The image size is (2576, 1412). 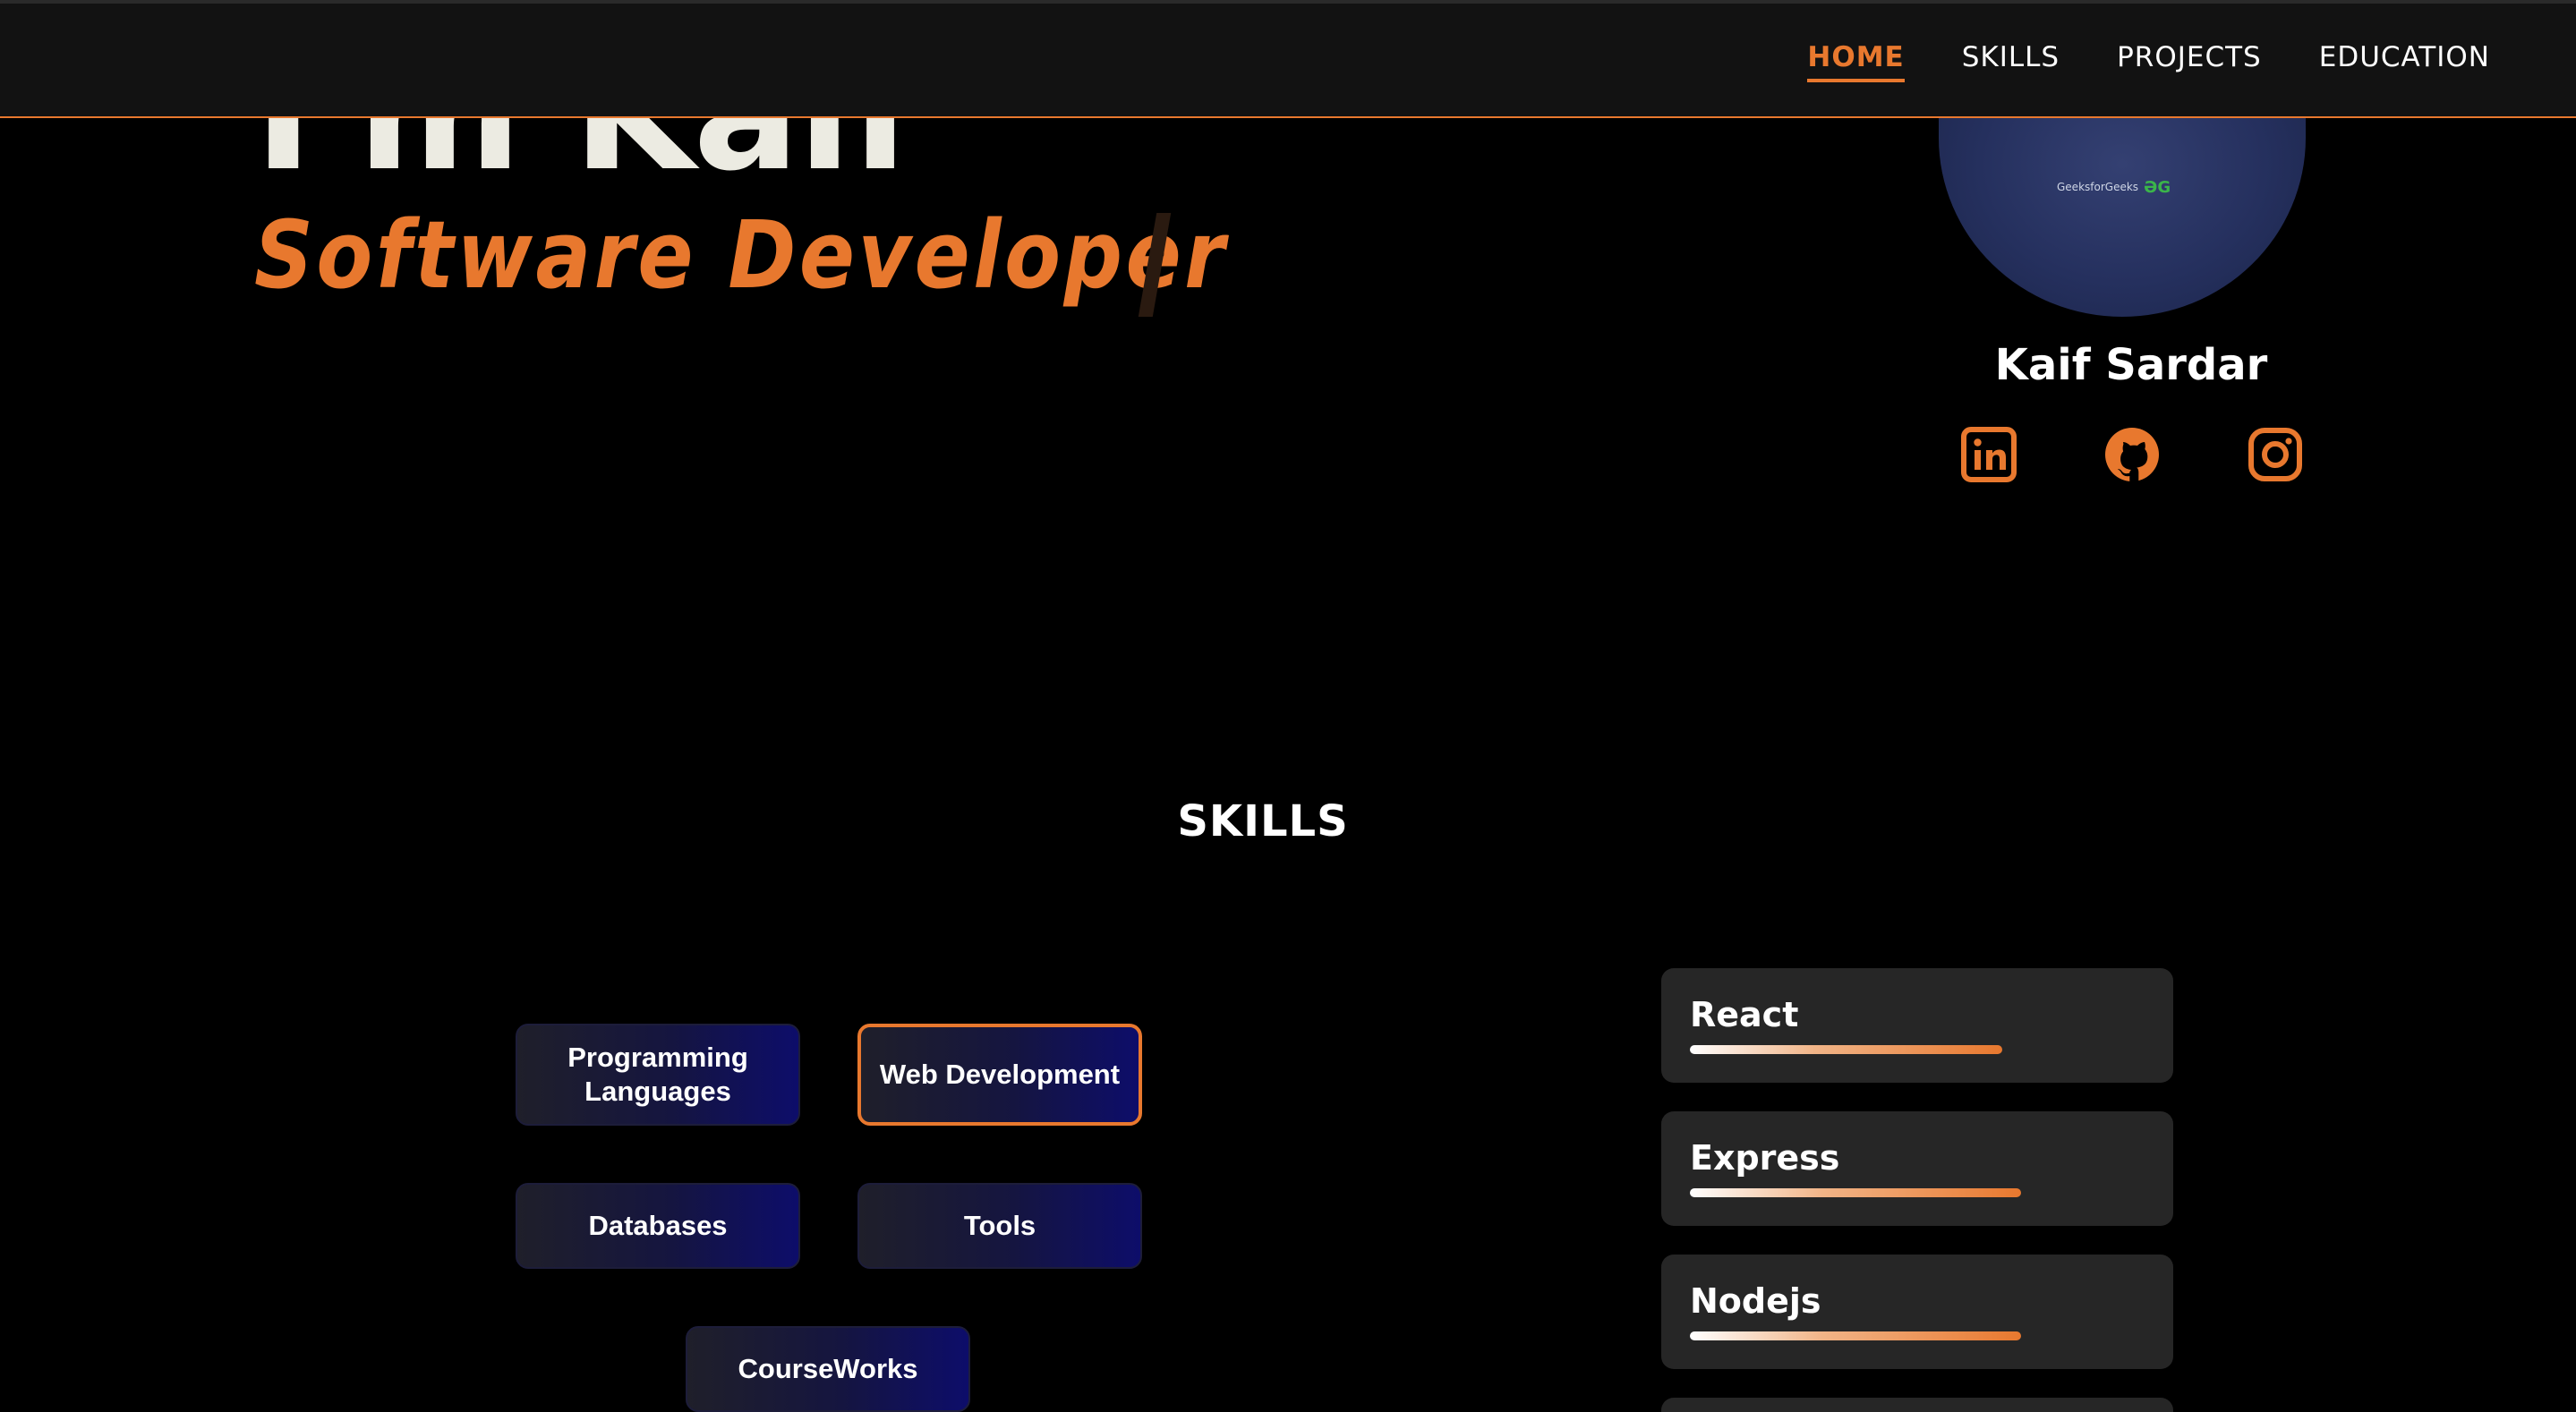 I want to click on category-databases: Databases, so click(x=658, y=1226).